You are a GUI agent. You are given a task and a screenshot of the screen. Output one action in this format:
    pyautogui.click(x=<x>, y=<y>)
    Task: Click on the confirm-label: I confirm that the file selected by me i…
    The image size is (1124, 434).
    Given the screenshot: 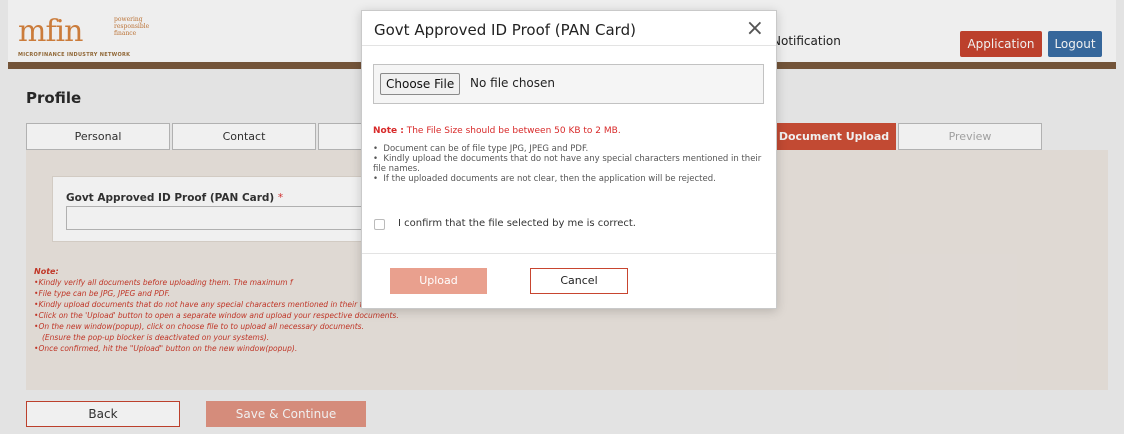 What is the action you would take?
    pyautogui.click(x=517, y=223)
    